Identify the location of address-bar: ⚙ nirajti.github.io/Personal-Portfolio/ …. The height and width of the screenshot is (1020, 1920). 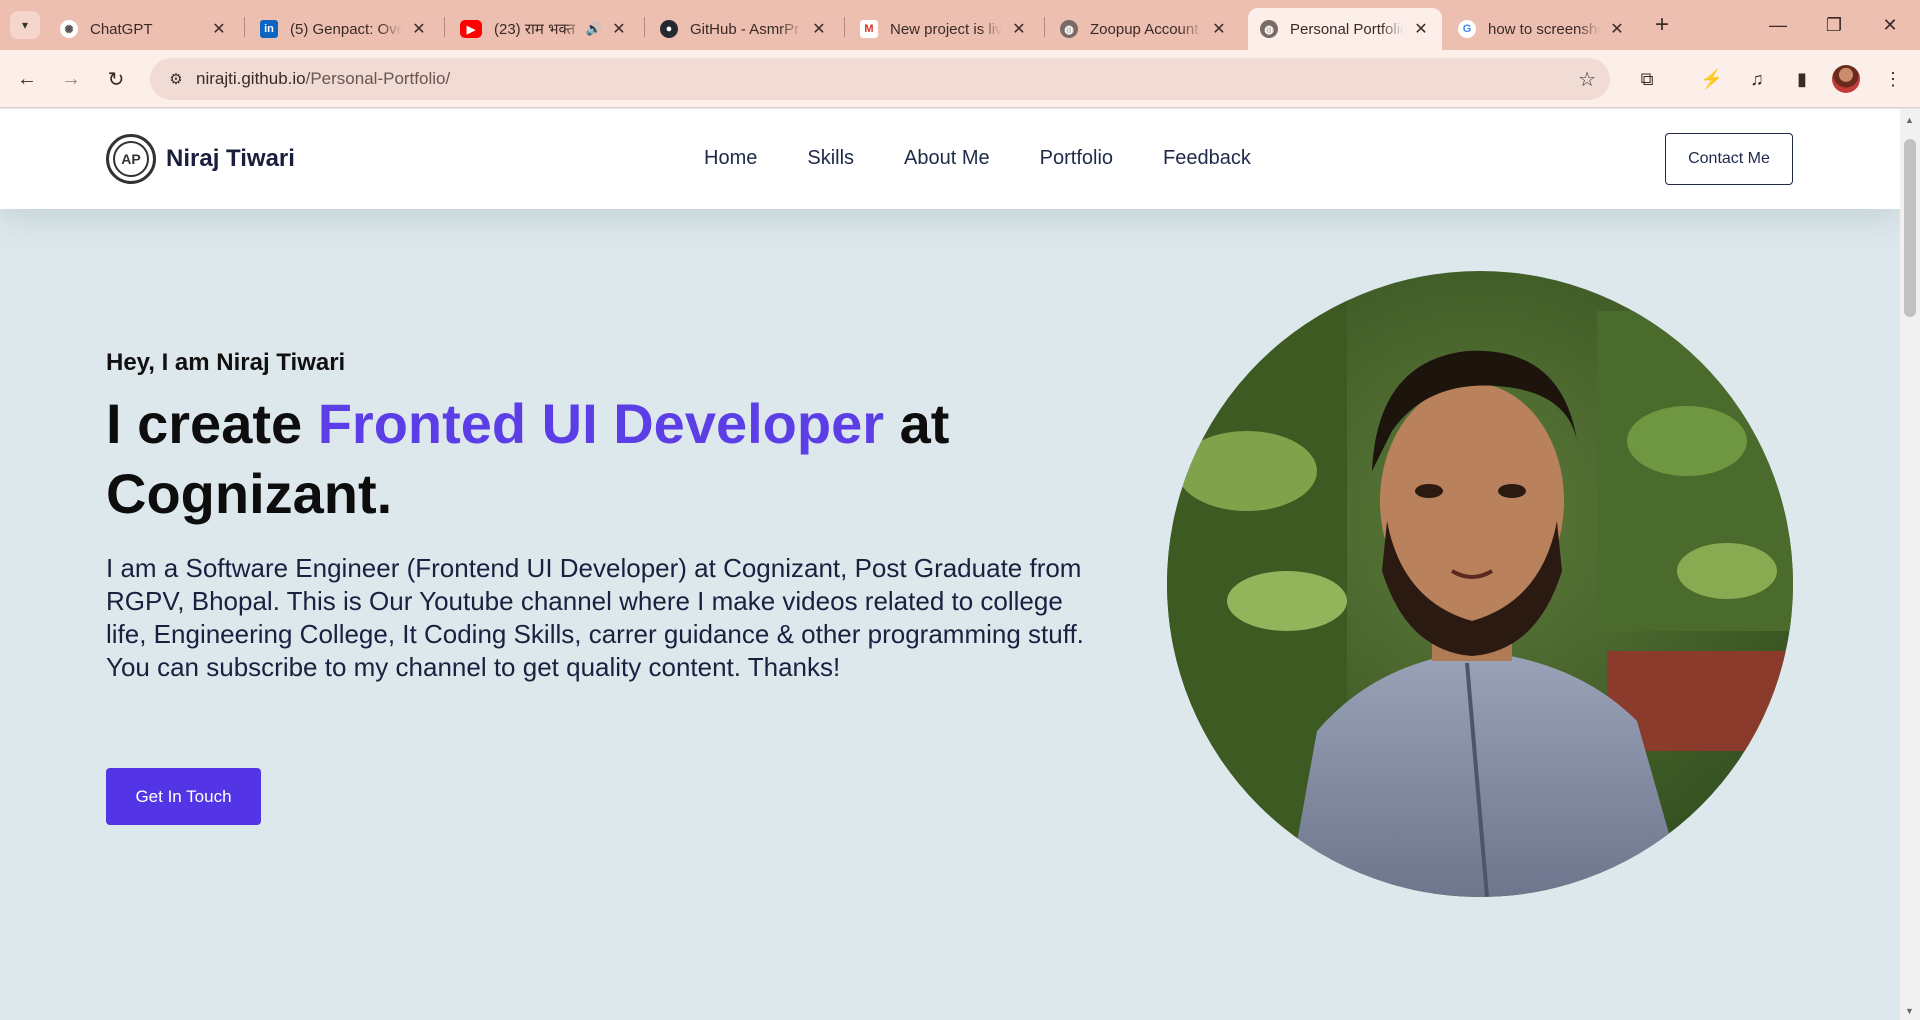
(880, 79).